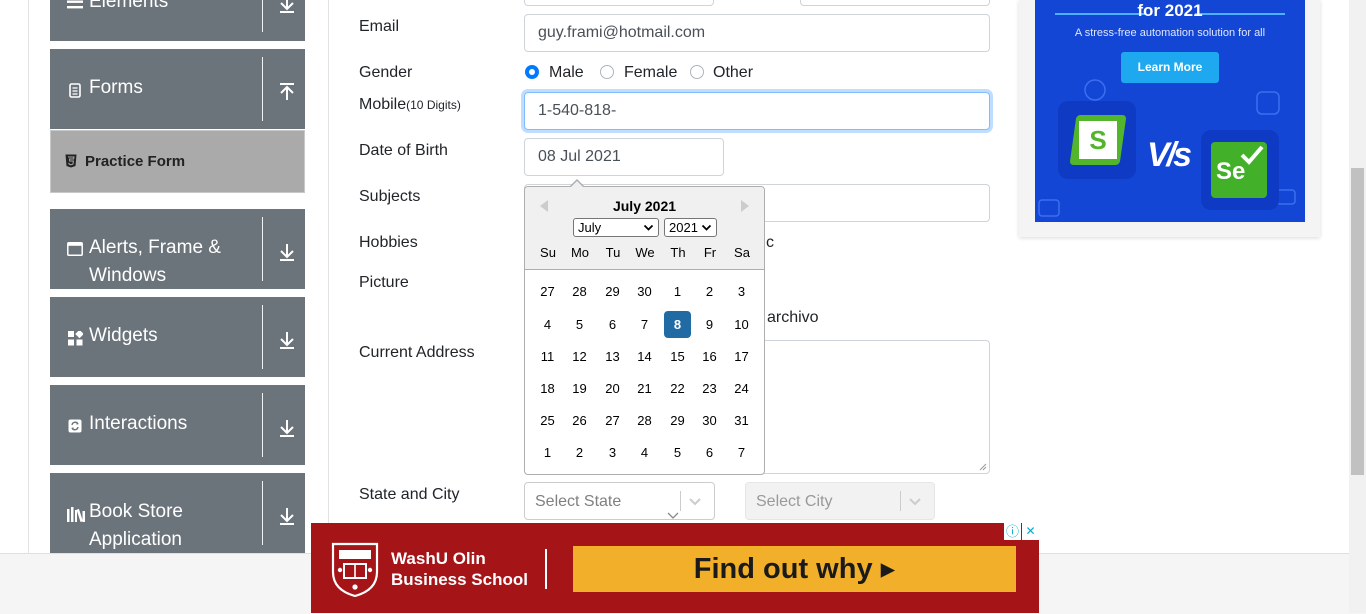 The height and width of the screenshot is (614, 1366). I want to click on calendar-day: 20, so click(612, 388).